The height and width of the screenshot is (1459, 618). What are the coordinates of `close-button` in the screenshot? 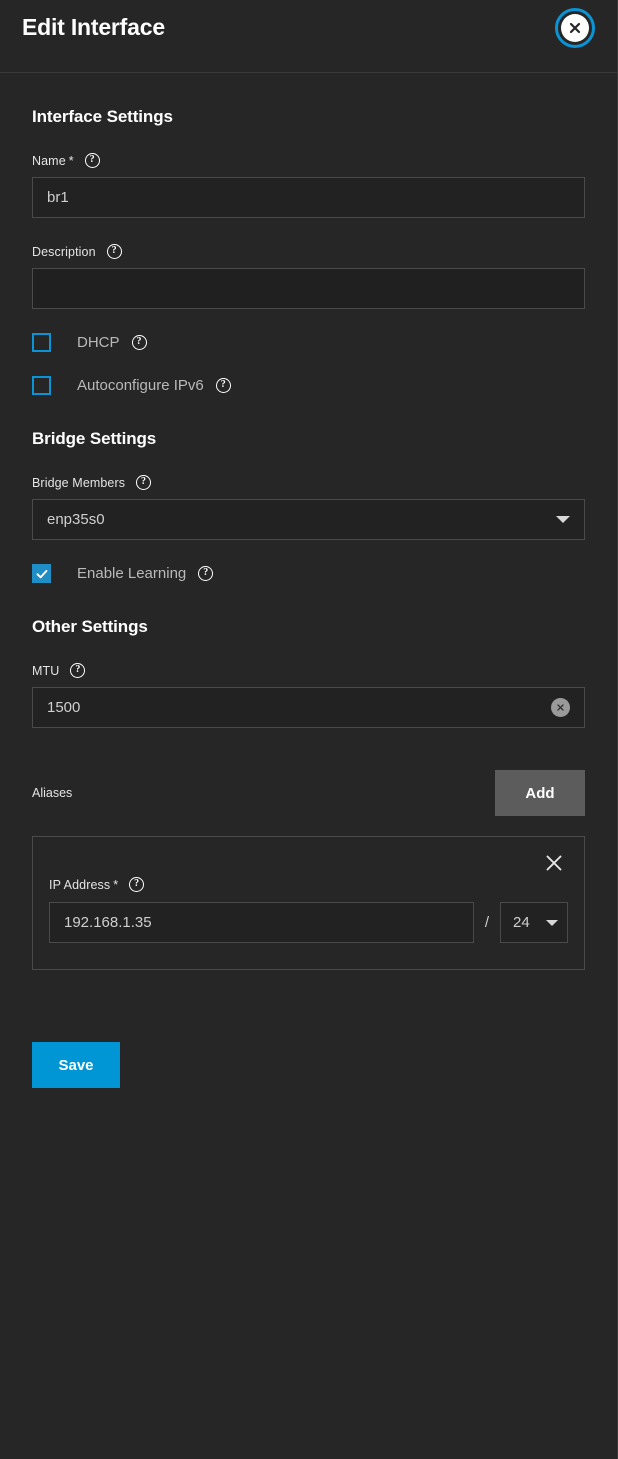 It's located at (575, 28).